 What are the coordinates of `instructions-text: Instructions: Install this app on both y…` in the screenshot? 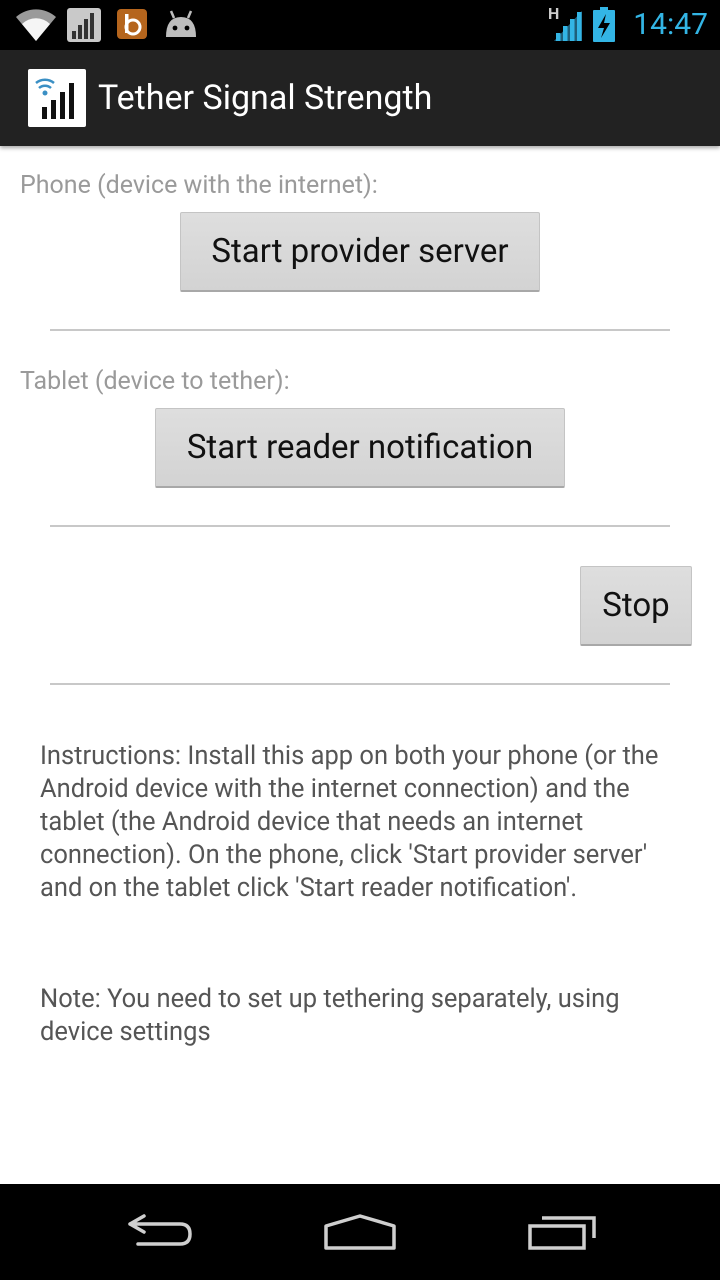 It's located at (349, 822).